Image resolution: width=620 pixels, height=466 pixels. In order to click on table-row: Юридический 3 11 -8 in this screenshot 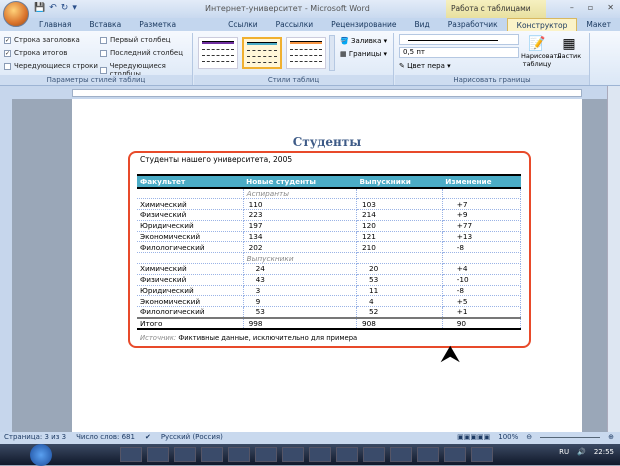, I will do `click(329, 291)`.